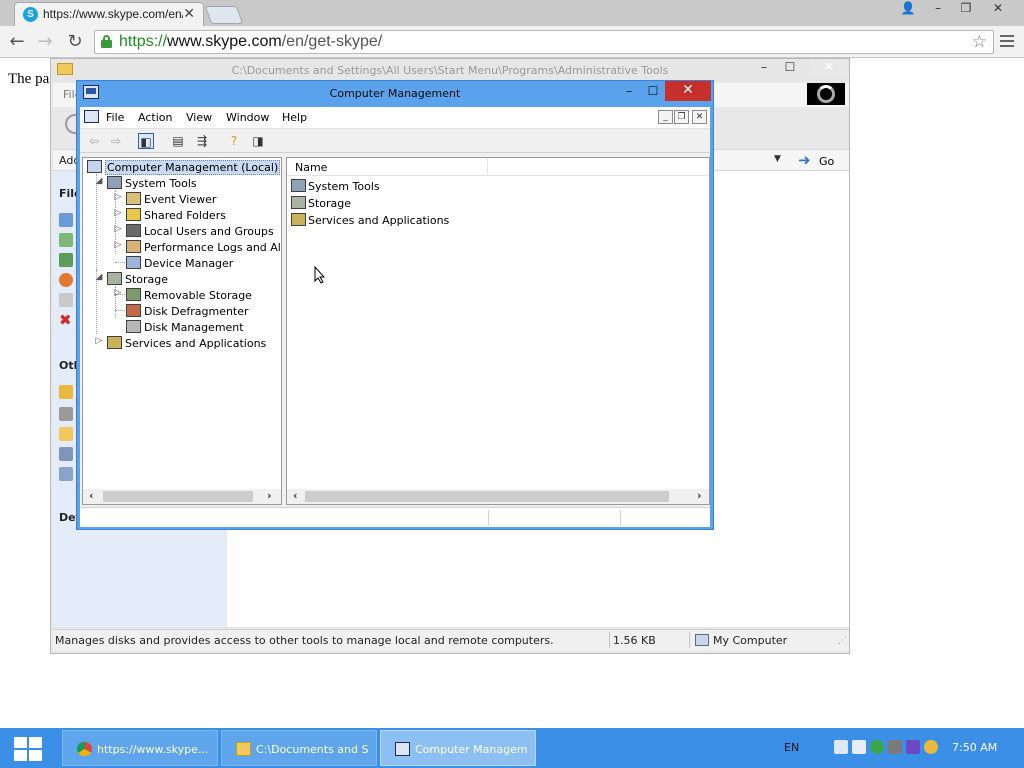 Image resolution: width=1024 pixels, height=768 pixels. Describe the element at coordinates (790, 68) in the screenshot. I see `explorer-maximize-button: ☐` at that location.